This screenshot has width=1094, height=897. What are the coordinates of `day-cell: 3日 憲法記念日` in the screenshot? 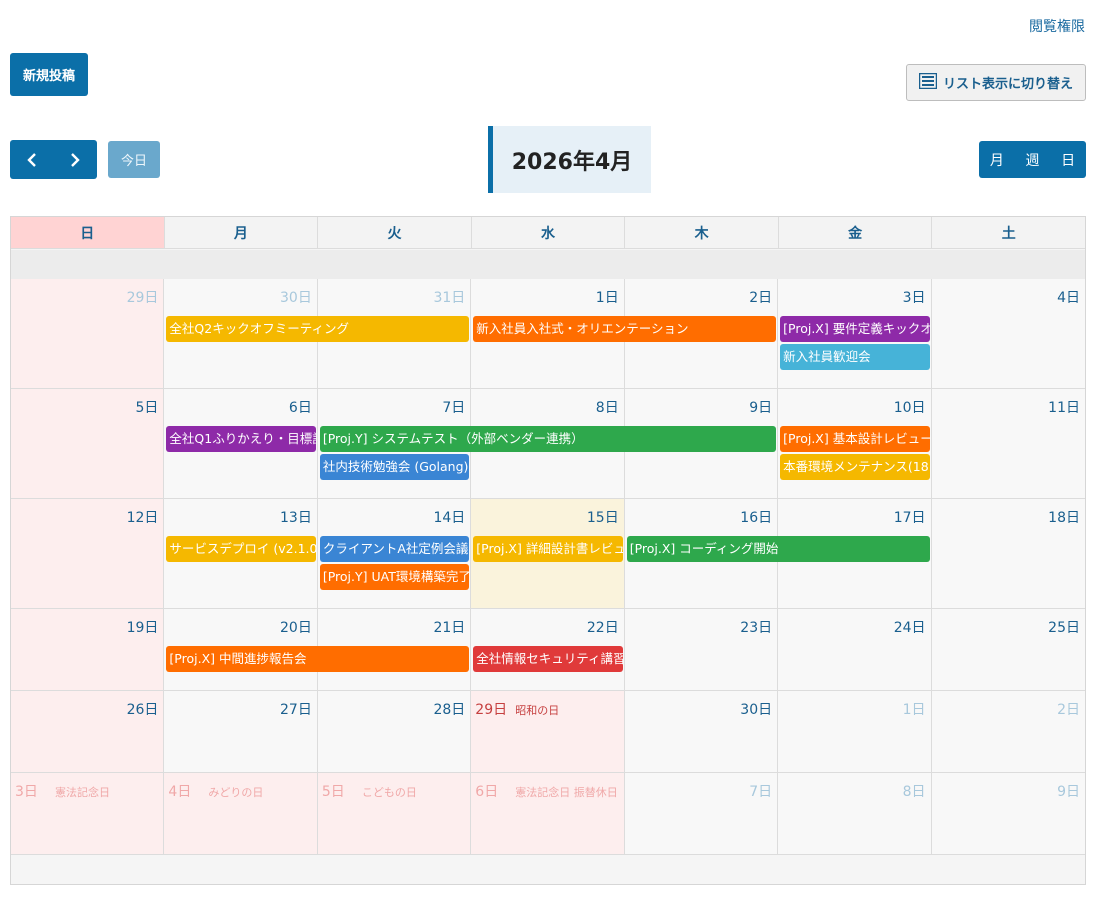 It's located at (88, 814).